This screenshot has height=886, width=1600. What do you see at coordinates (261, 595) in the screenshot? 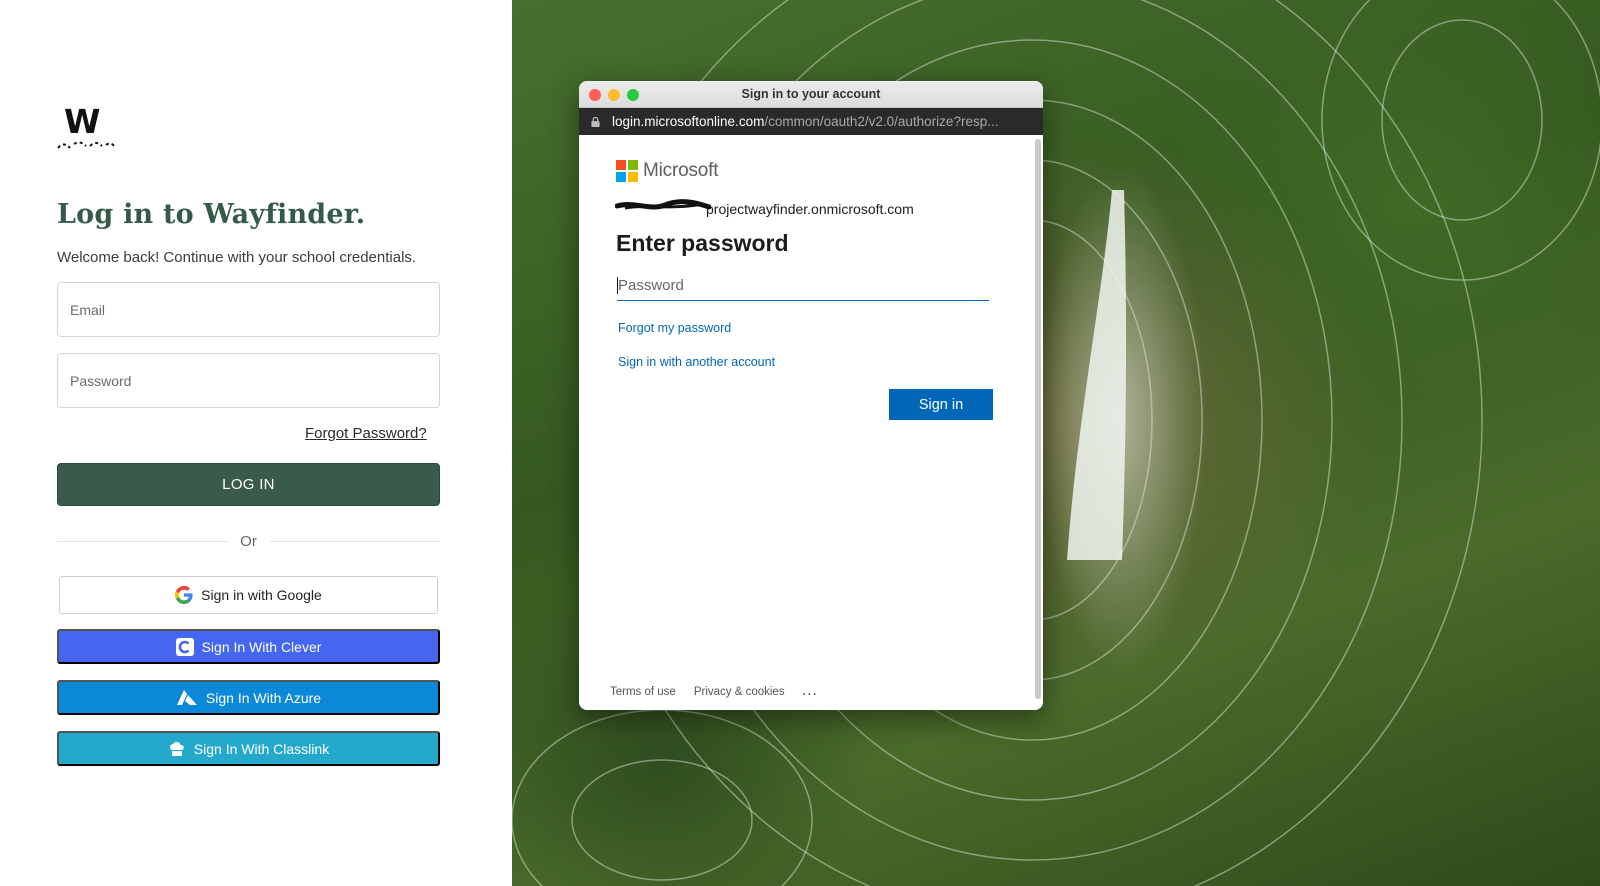
I see `google-signin-label: Sign in with Google` at bounding box center [261, 595].